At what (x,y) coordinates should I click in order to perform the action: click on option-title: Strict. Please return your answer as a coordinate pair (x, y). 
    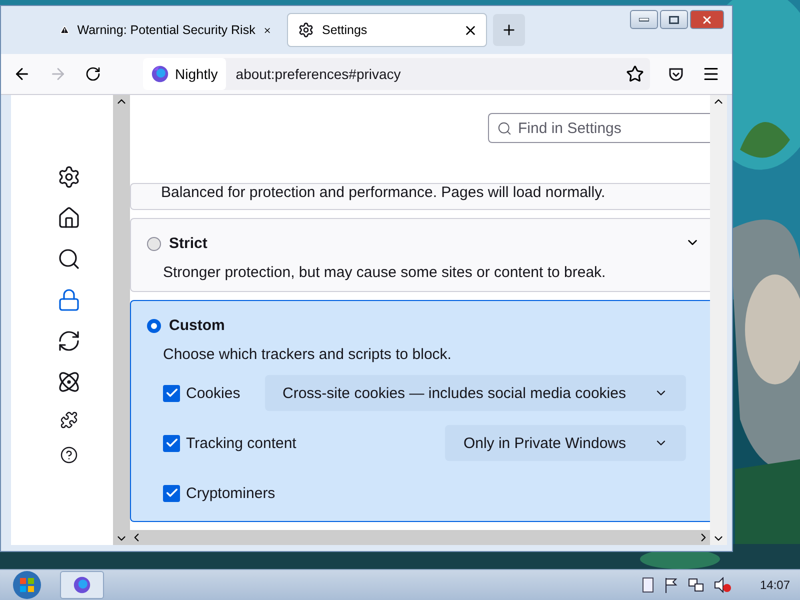
    Looking at the image, I should click on (188, 243).